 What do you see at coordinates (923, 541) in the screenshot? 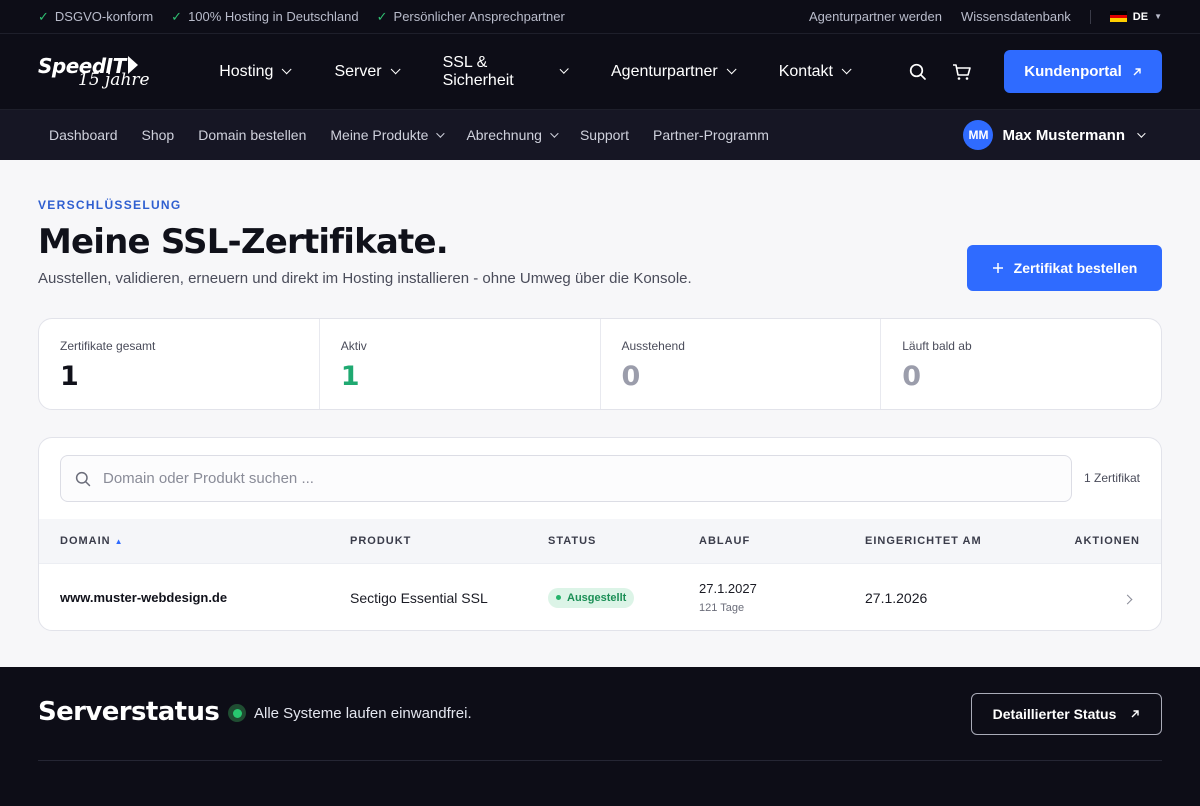
I see `column-created: EINGERICHTET AM` at bounding box center [923, 541].